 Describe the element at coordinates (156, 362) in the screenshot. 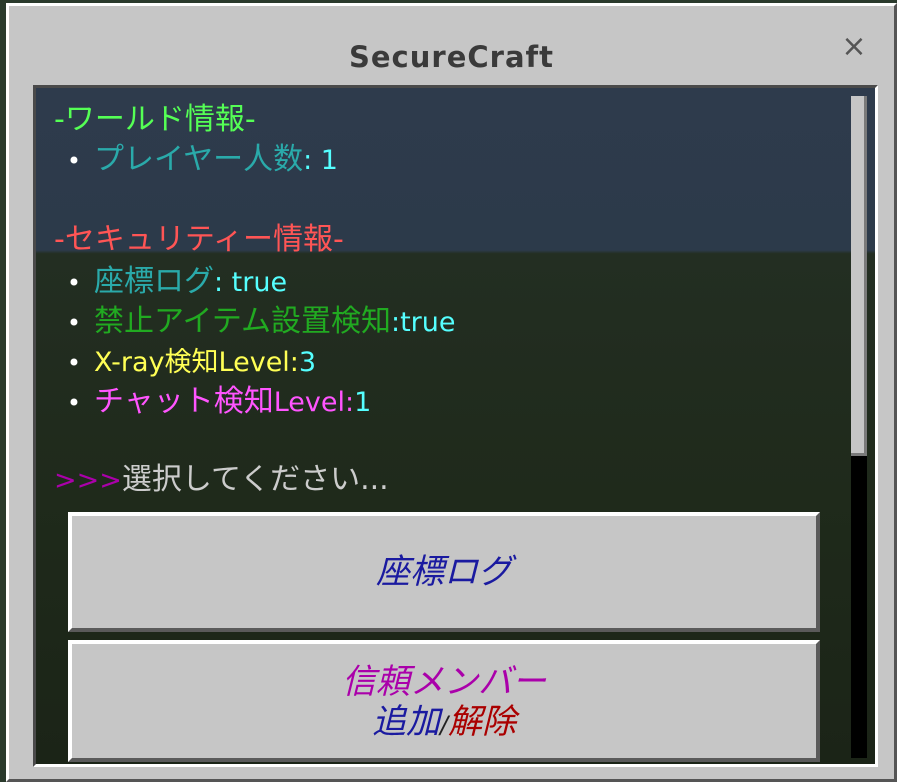

I see `xray-label: X-ray検知` at that location.